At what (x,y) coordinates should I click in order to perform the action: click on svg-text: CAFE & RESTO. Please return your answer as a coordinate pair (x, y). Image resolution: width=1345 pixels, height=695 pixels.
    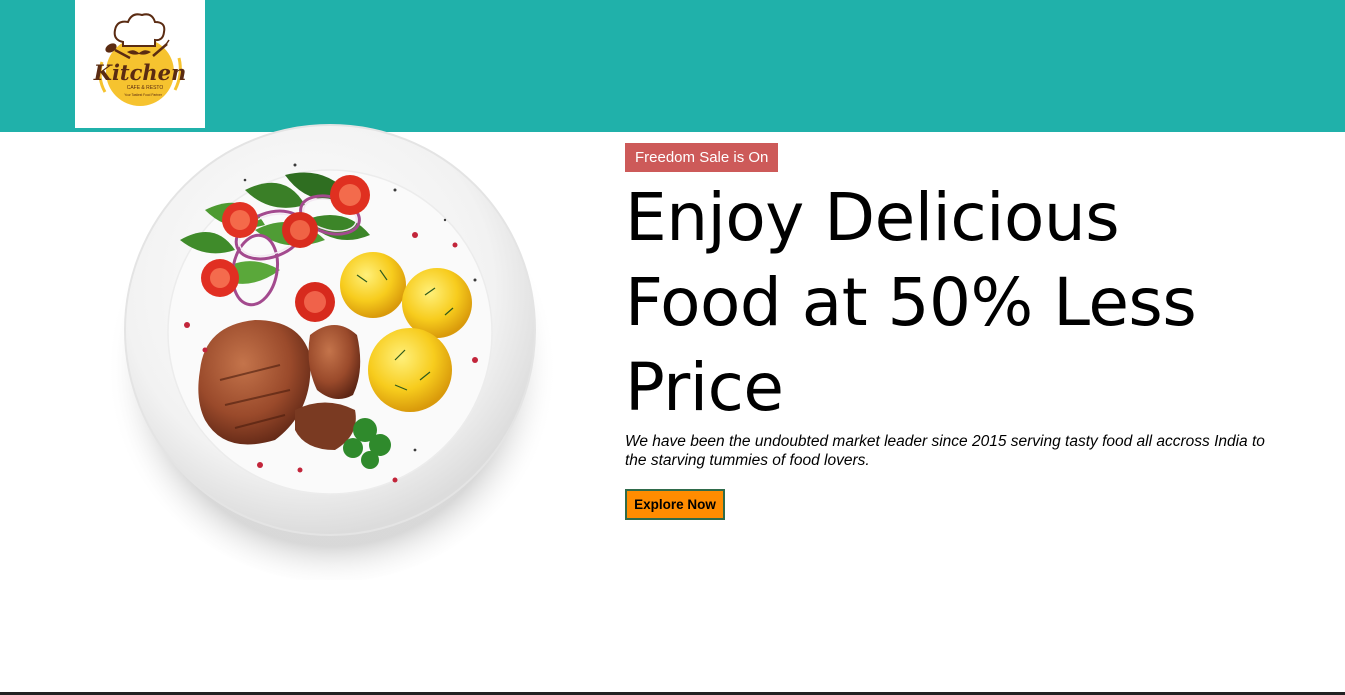
    Looking at the image, I should click on (145, 88).